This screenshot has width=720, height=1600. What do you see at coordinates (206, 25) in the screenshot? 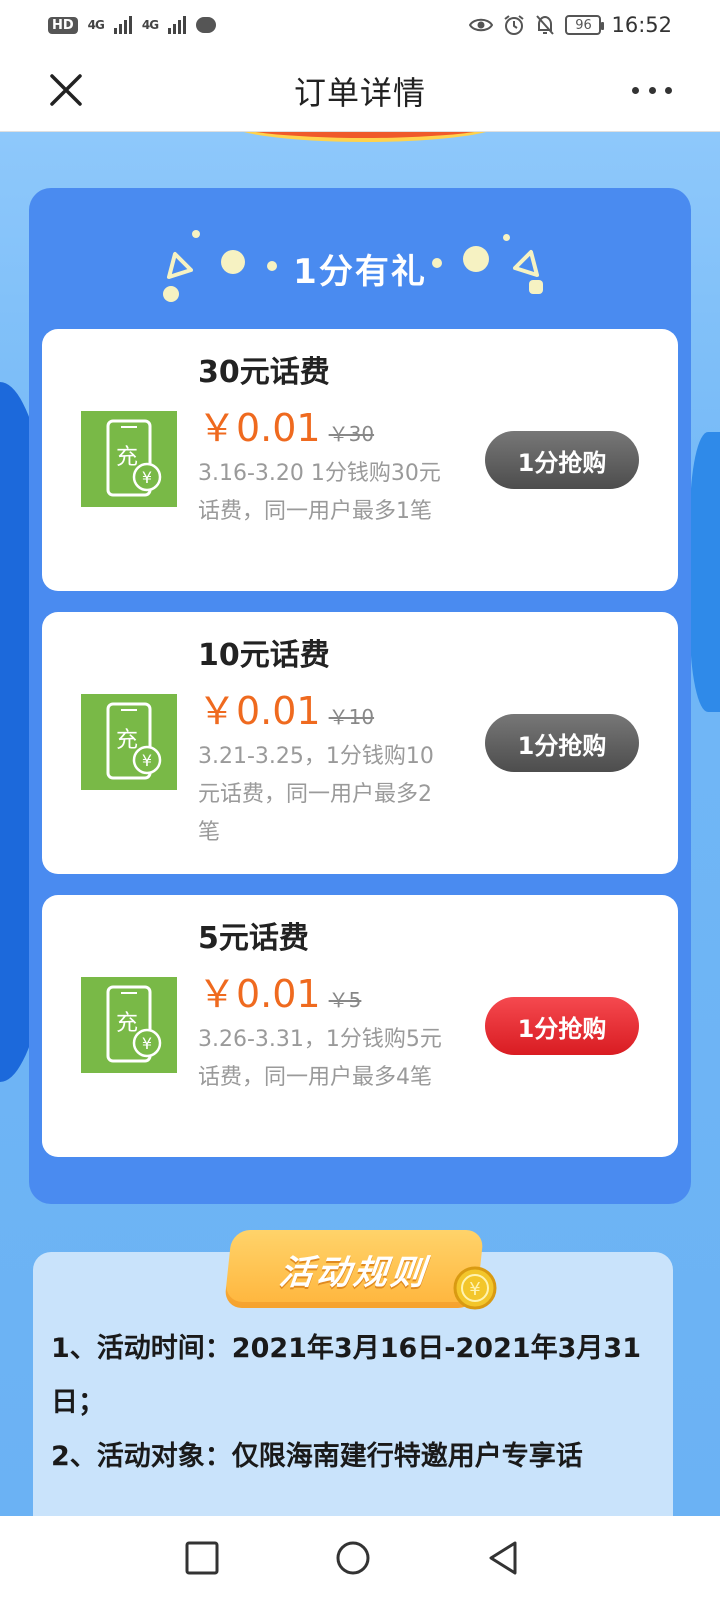
I see `message-icon` at bounding box center [206, 25].